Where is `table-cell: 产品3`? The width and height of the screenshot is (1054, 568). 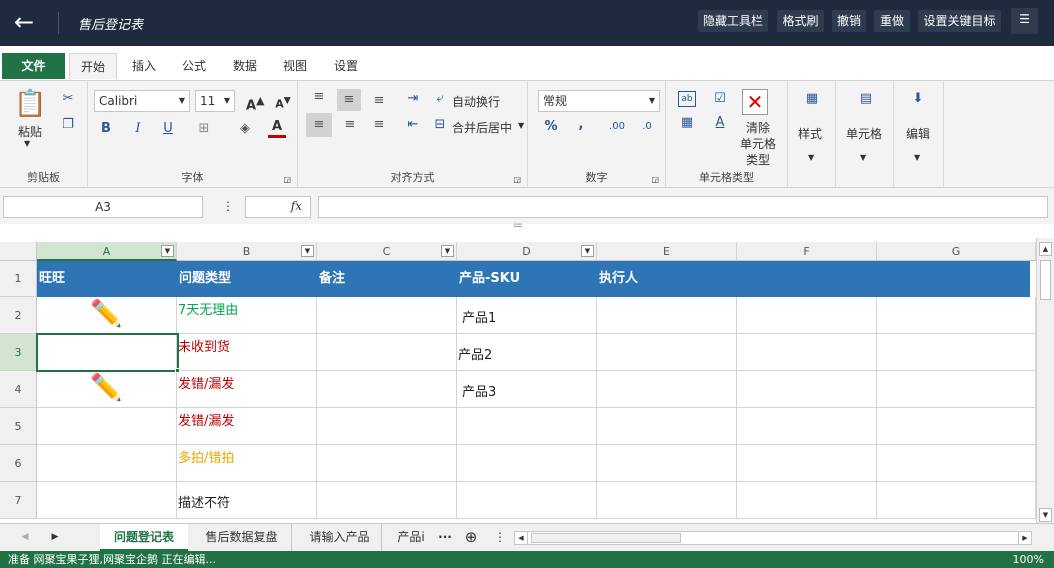 table-cell: 产品3 is located at coordinates (527, 389).